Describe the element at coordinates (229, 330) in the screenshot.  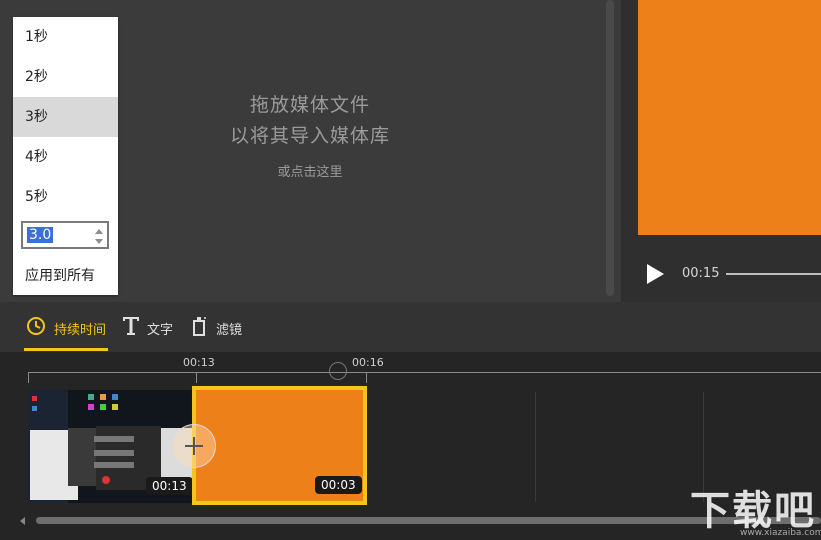
I see `tab-filter-label: 滤镜` at that location.